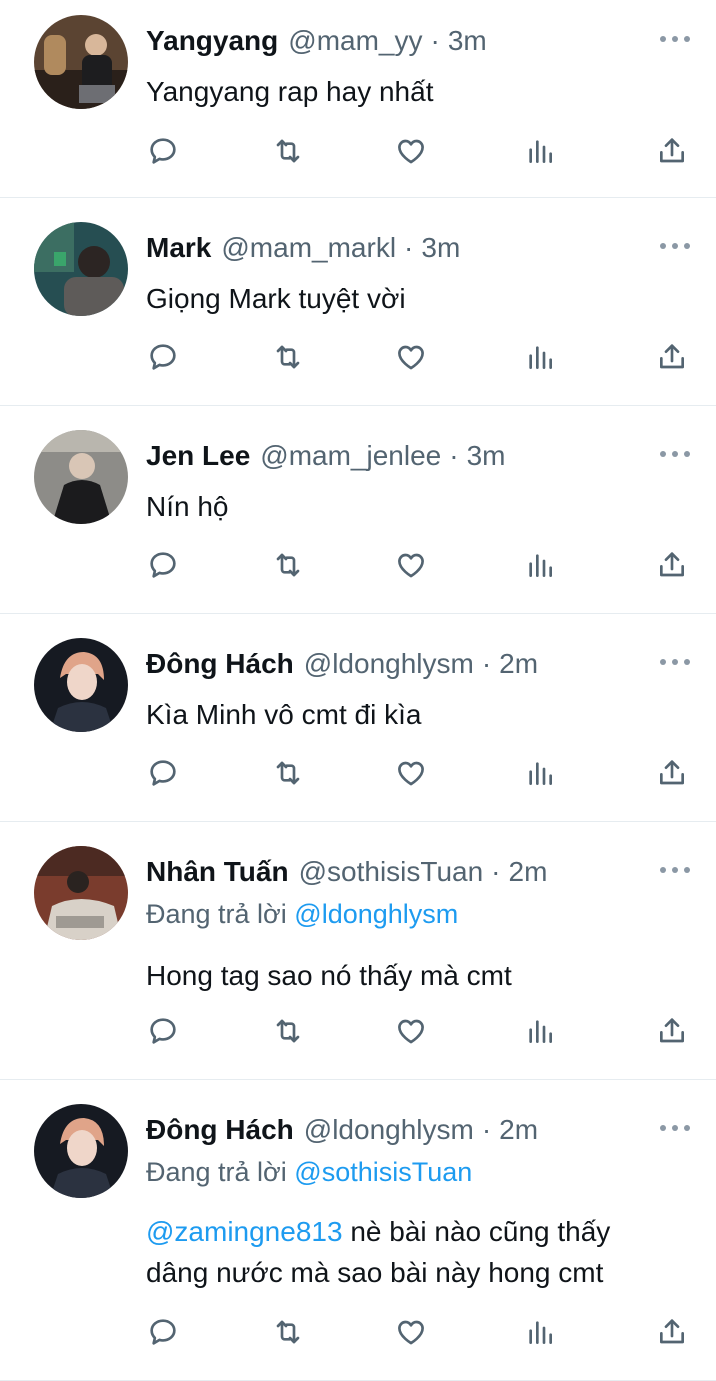 This screenshot has width=716, height=1381. I want to click on author-handle: @mam_yy, so click(355, 41).